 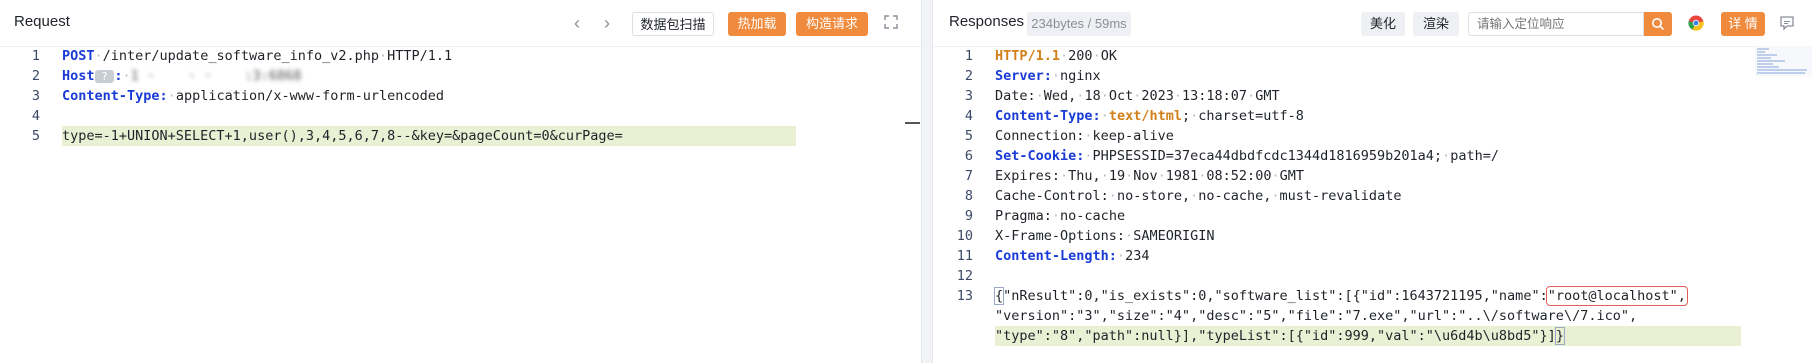 I want to click on chevron-right-icon: ›, so click(x=607, y=23).